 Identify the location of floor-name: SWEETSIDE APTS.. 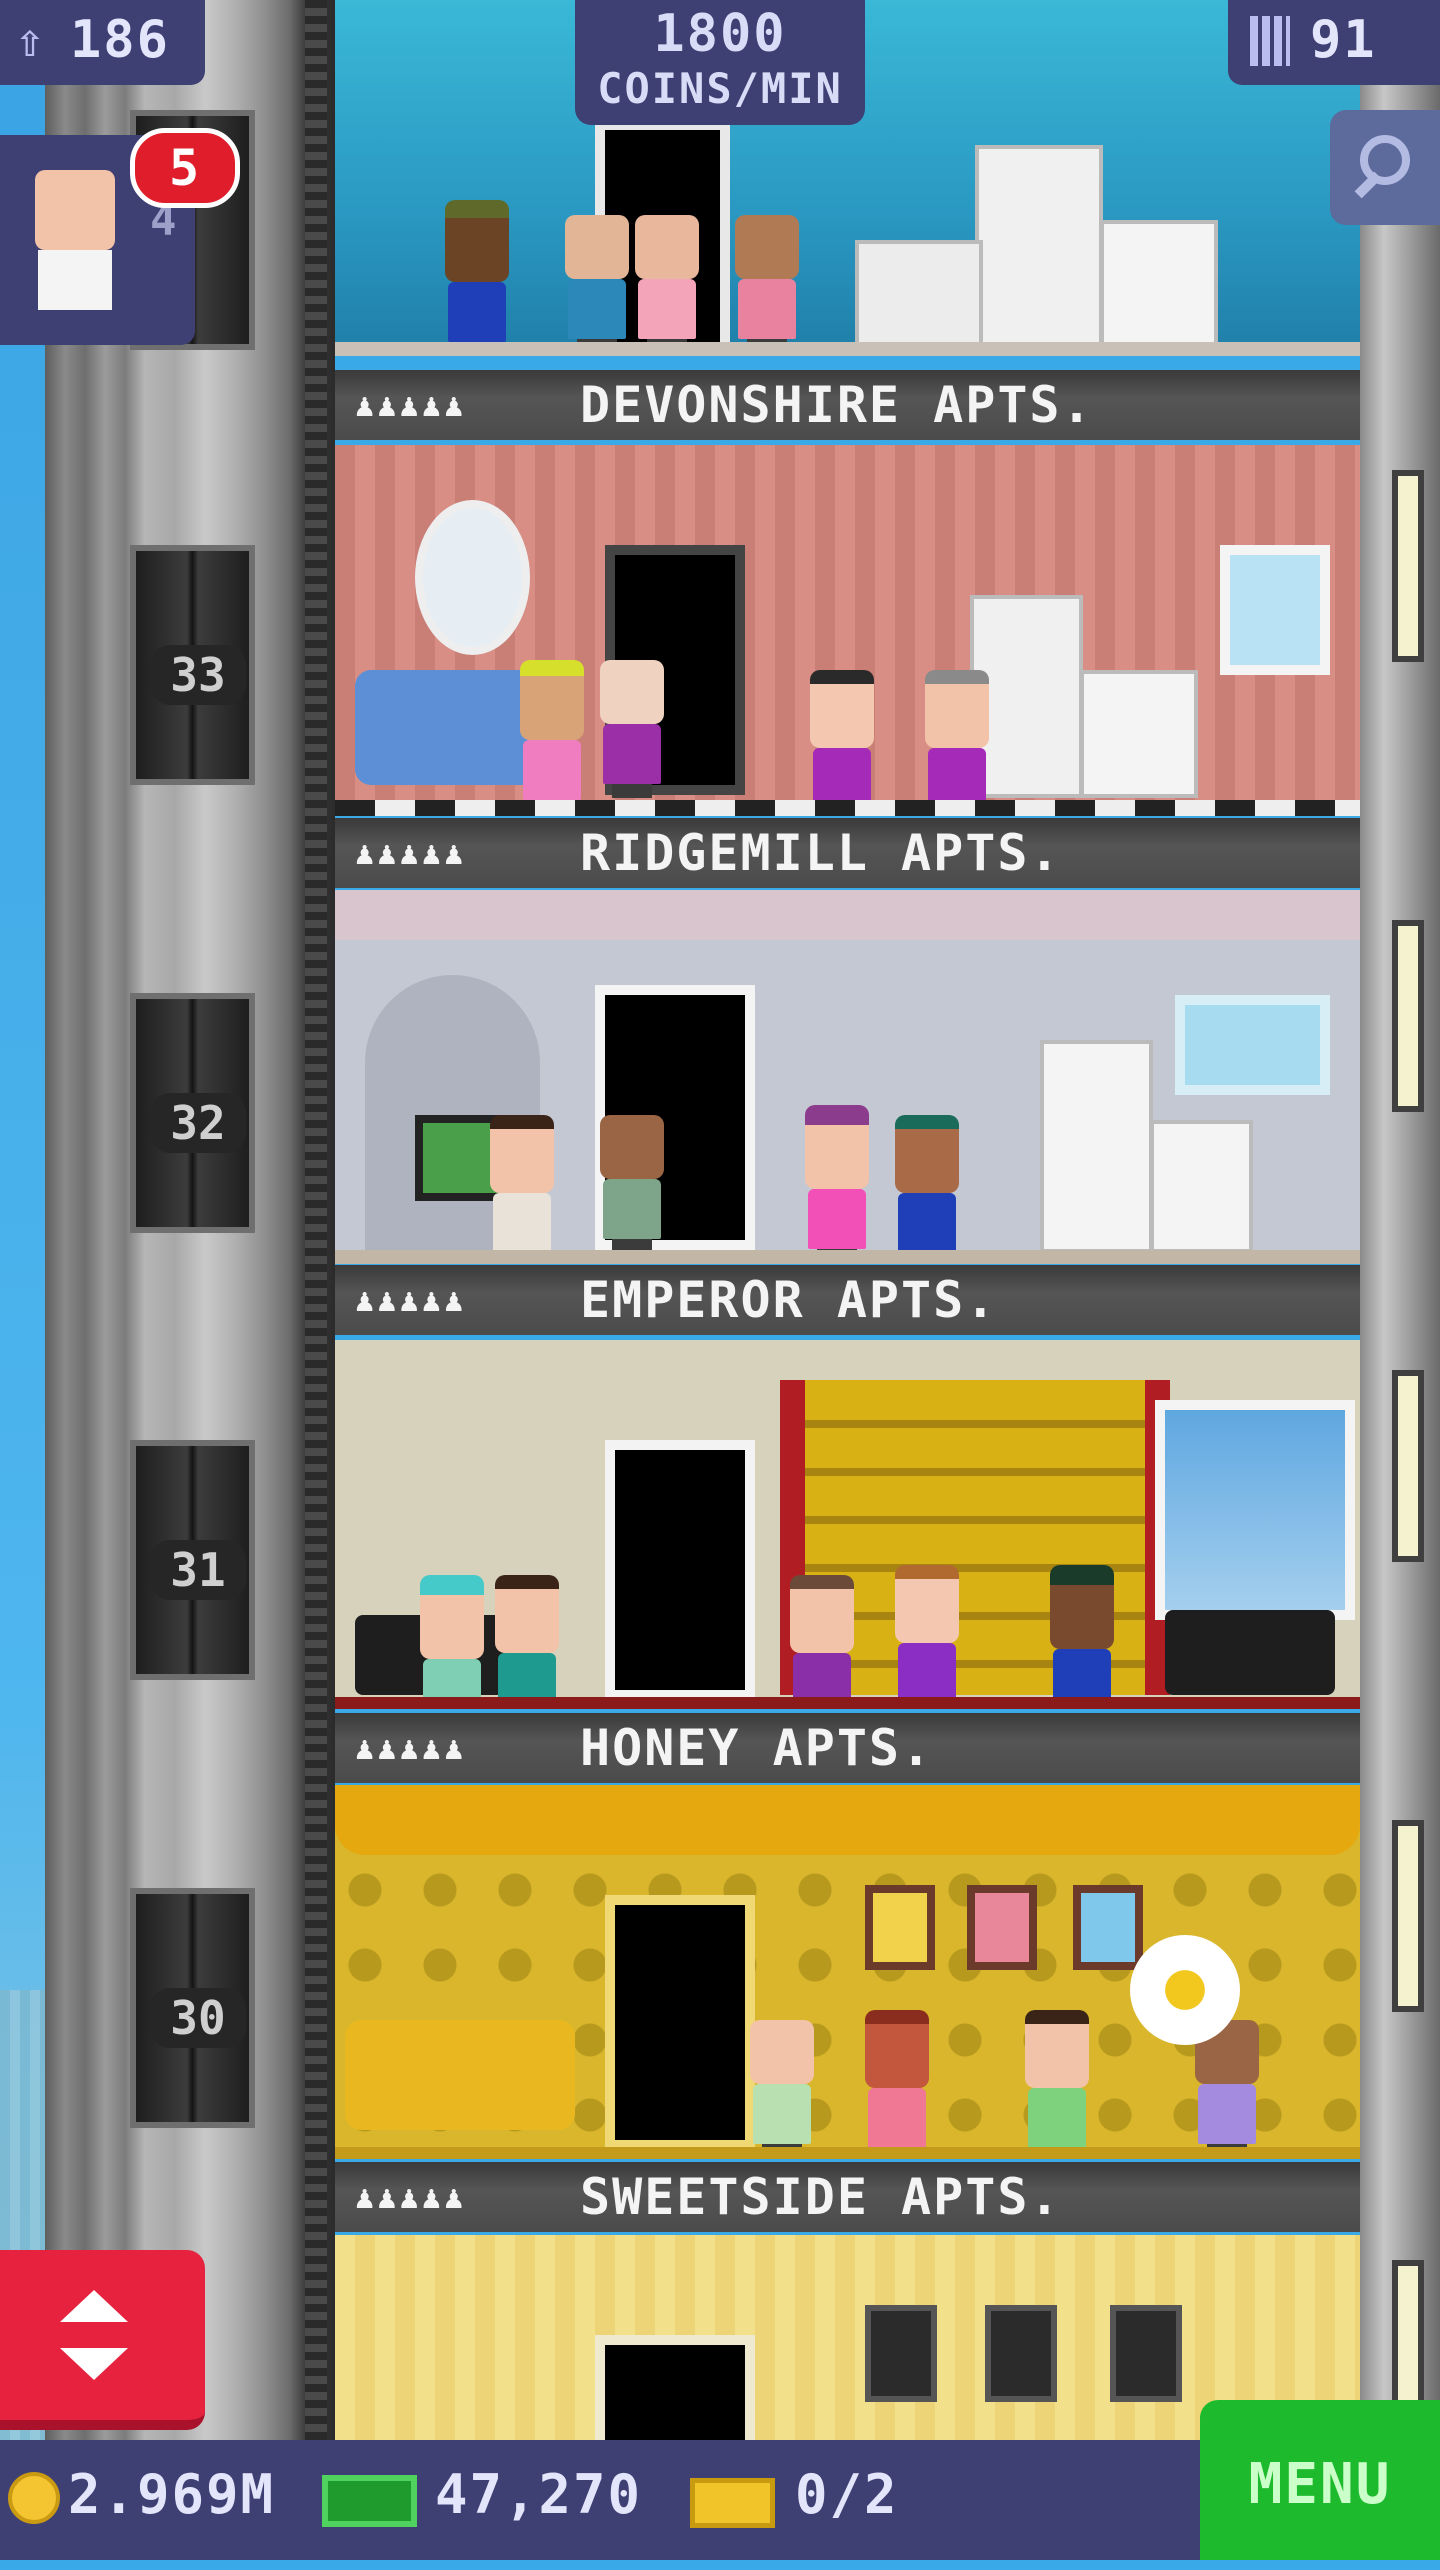
(821, 2197).